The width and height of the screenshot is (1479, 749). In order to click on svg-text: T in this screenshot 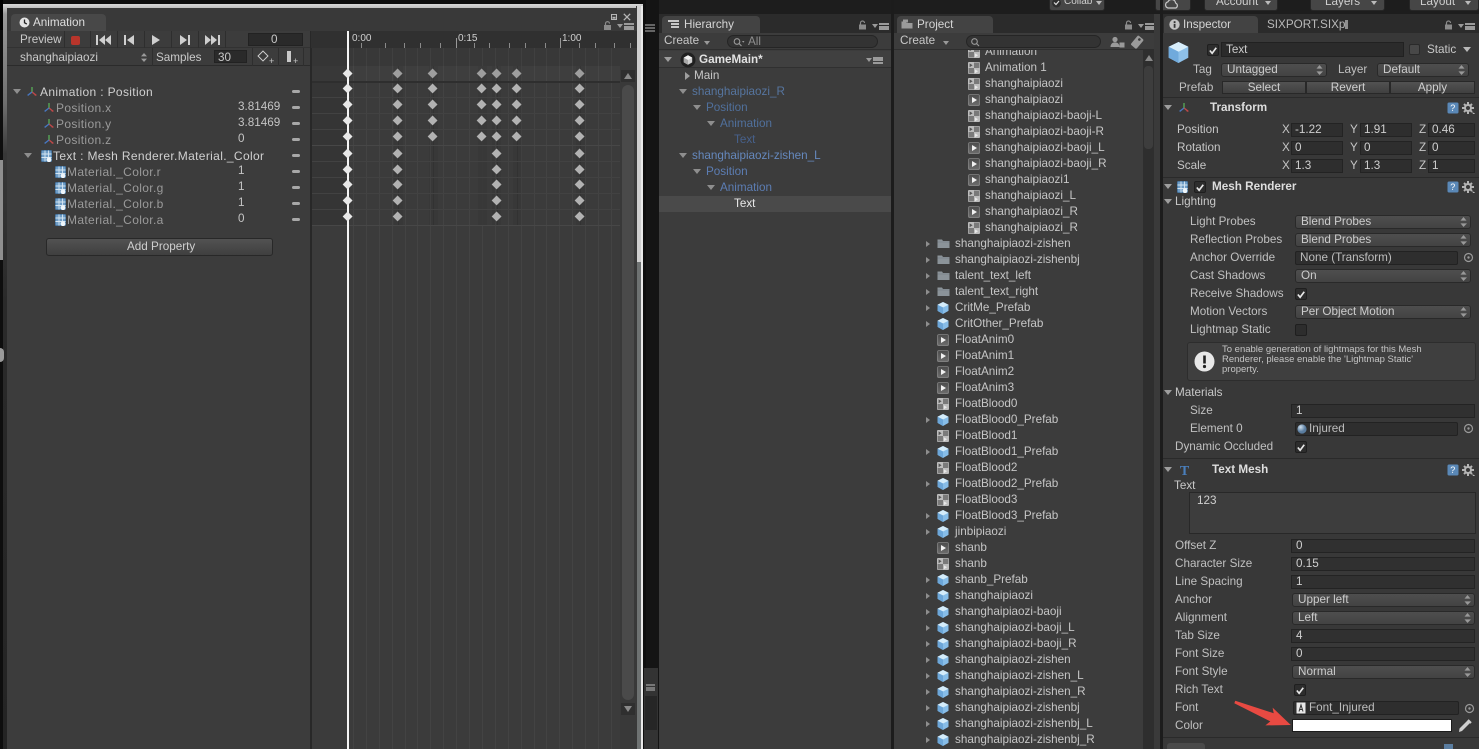, I will do `click(1185, 470)`.